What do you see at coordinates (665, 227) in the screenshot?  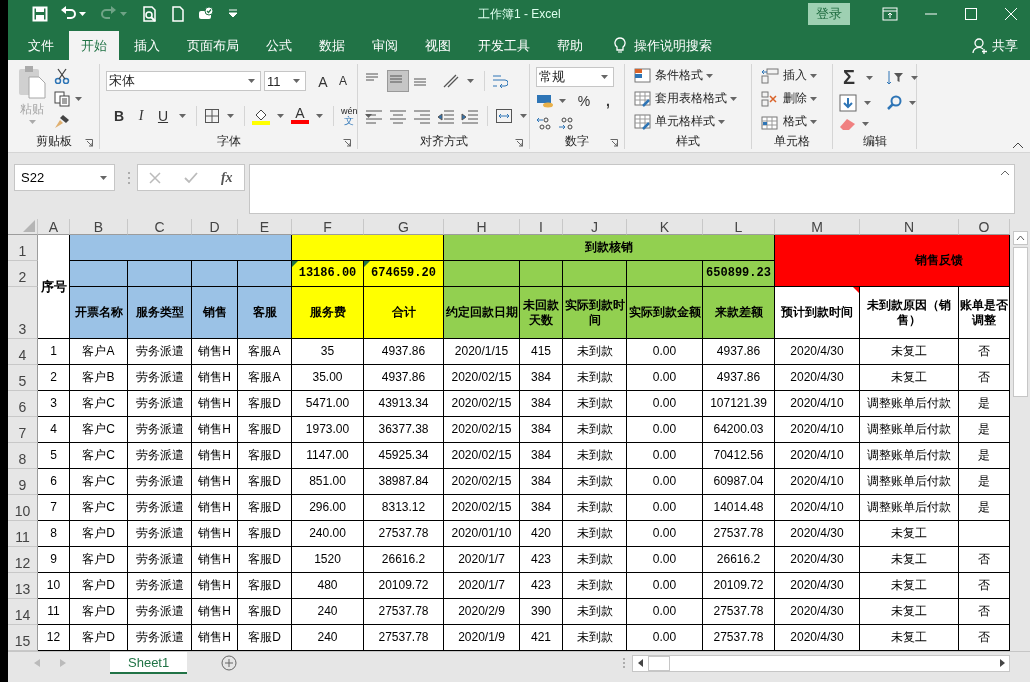 I see `column-header: K` at bounding box center [665, 227].